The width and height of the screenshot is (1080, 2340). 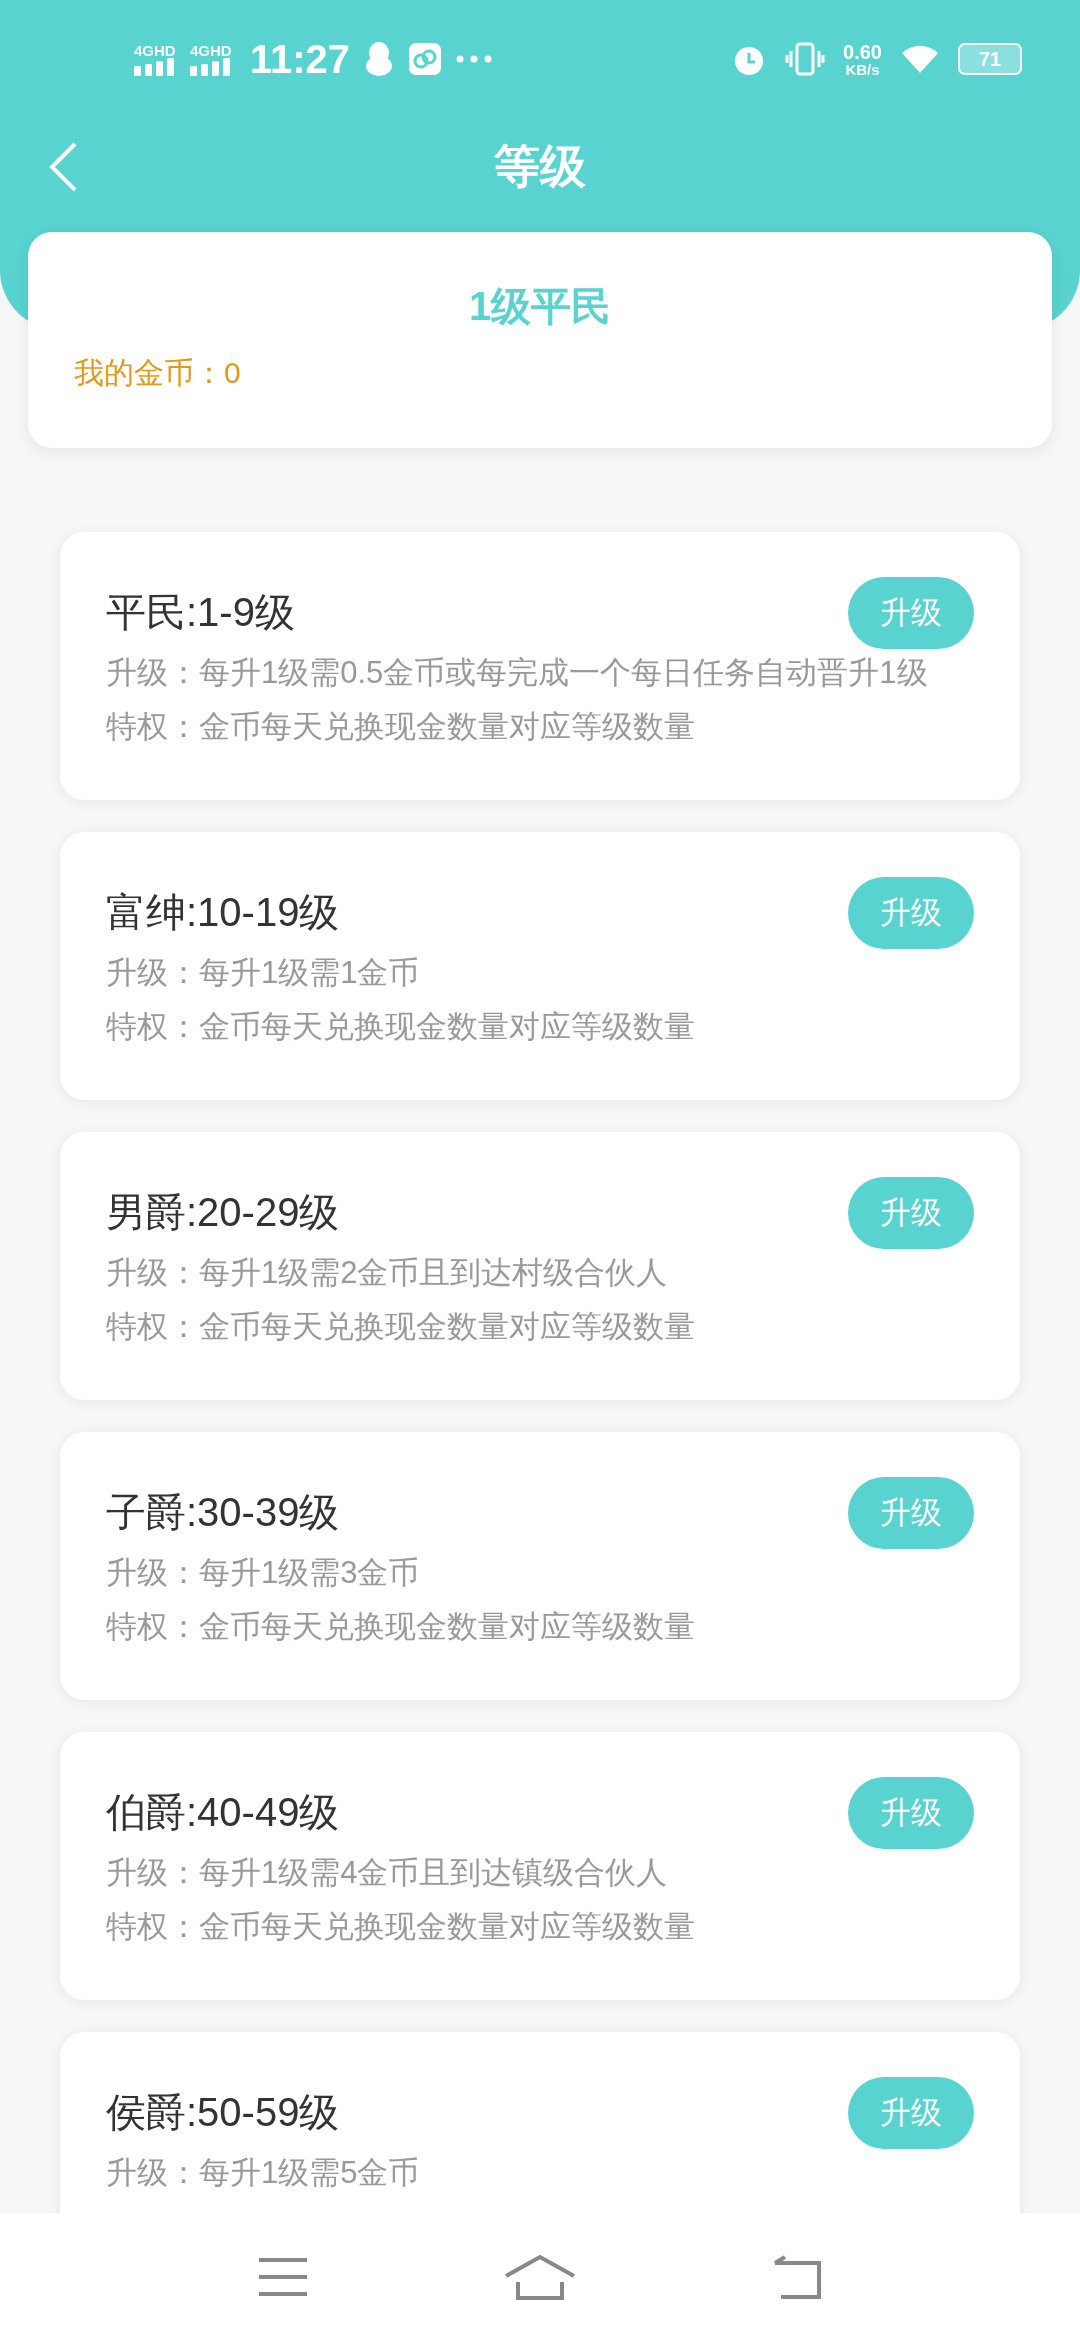 What do you see at coordinates (862, 69) in the screenshot?
I see `speed-unit: KB/s` at bounding box center [862, 69].